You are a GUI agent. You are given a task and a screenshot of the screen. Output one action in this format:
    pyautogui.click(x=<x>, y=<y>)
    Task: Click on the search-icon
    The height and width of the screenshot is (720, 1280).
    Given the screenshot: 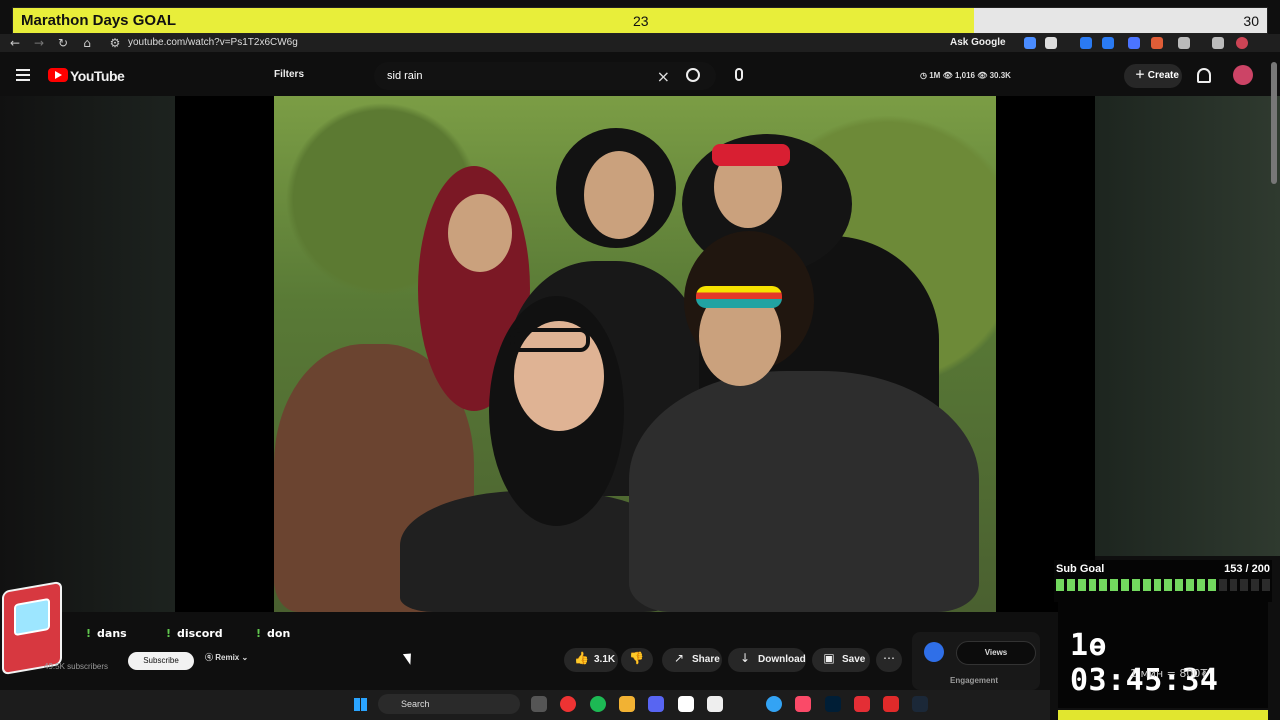 What is the action you would take?
    pyautogui.click(x=693, y=75)
    